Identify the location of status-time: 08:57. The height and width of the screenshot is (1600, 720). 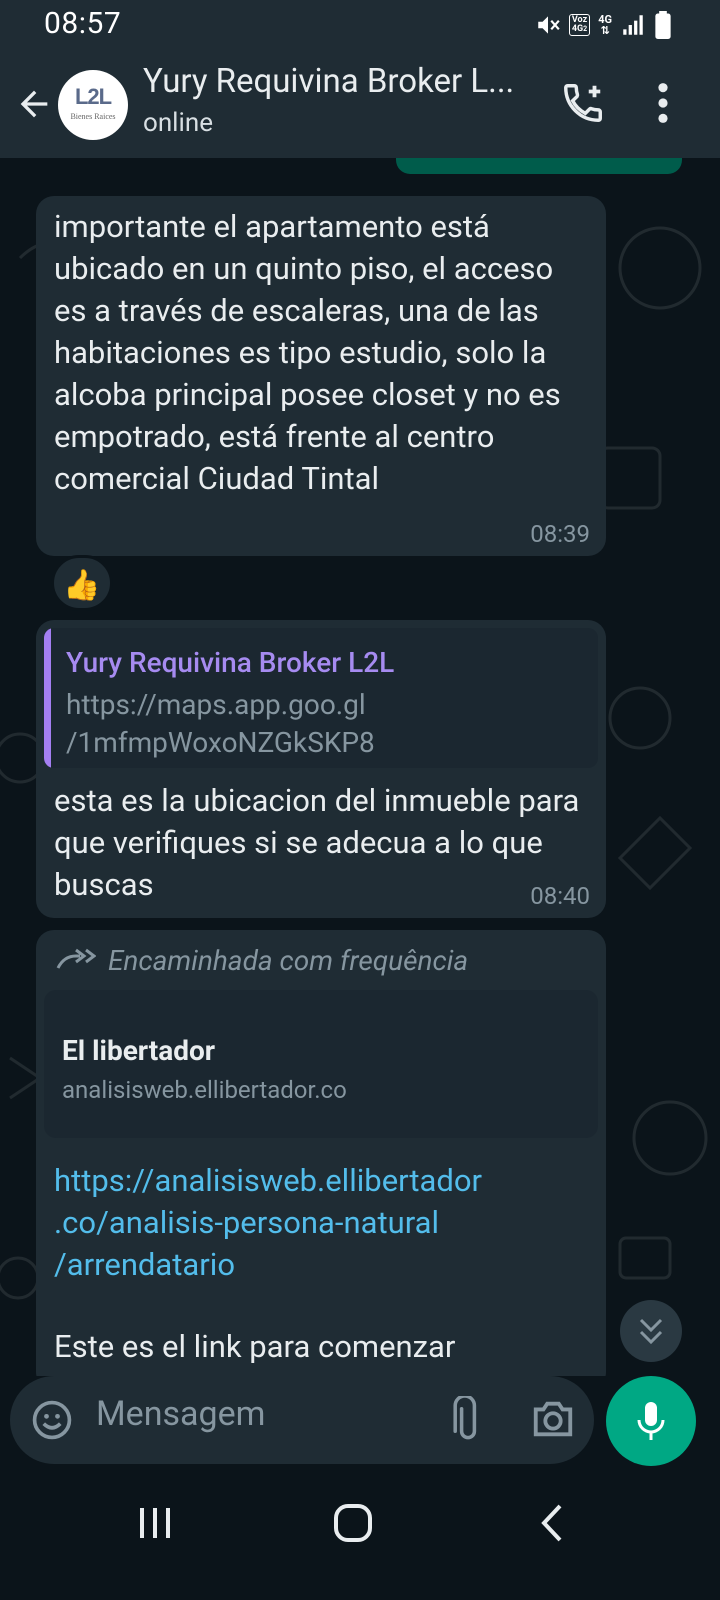
(83, 23).